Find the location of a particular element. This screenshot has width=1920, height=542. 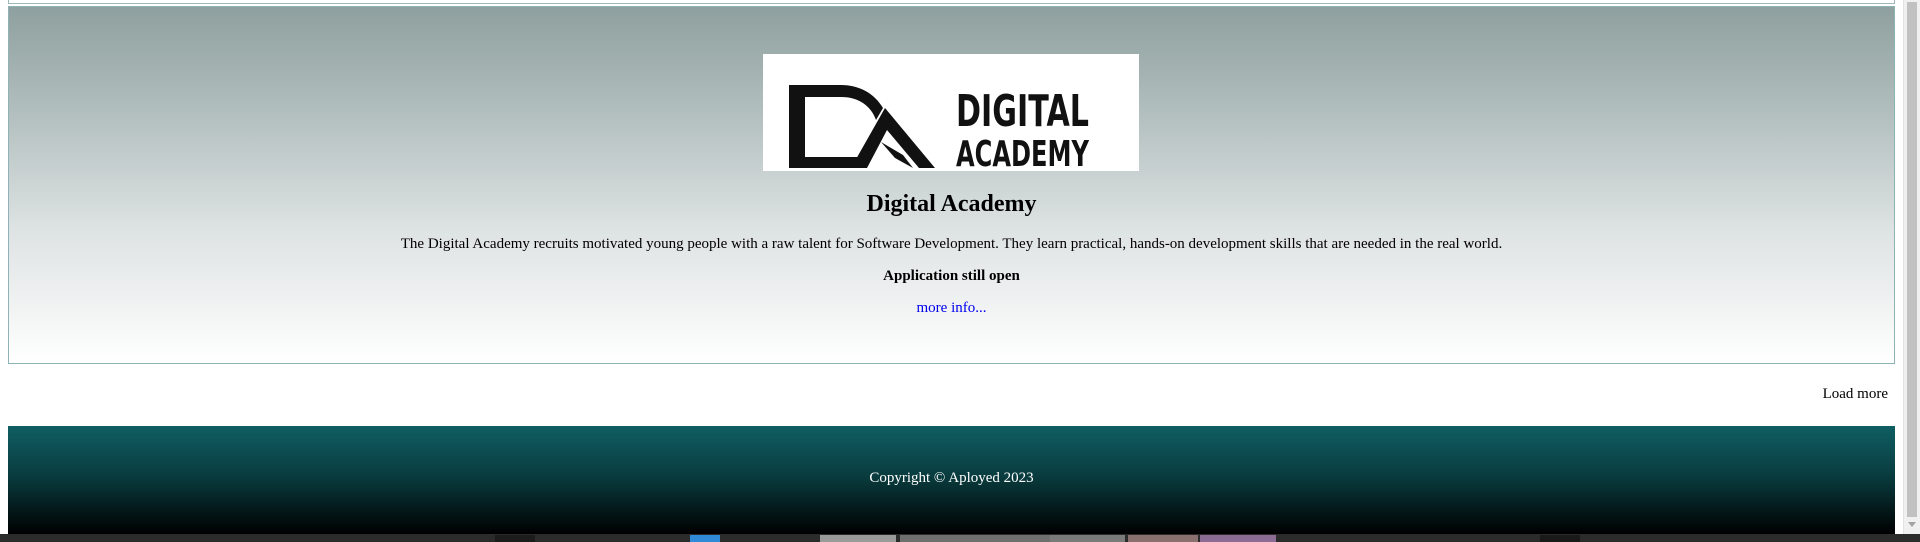

copyright-text: Copyright © Aployed 2023 is located at coordinates (951, 478).